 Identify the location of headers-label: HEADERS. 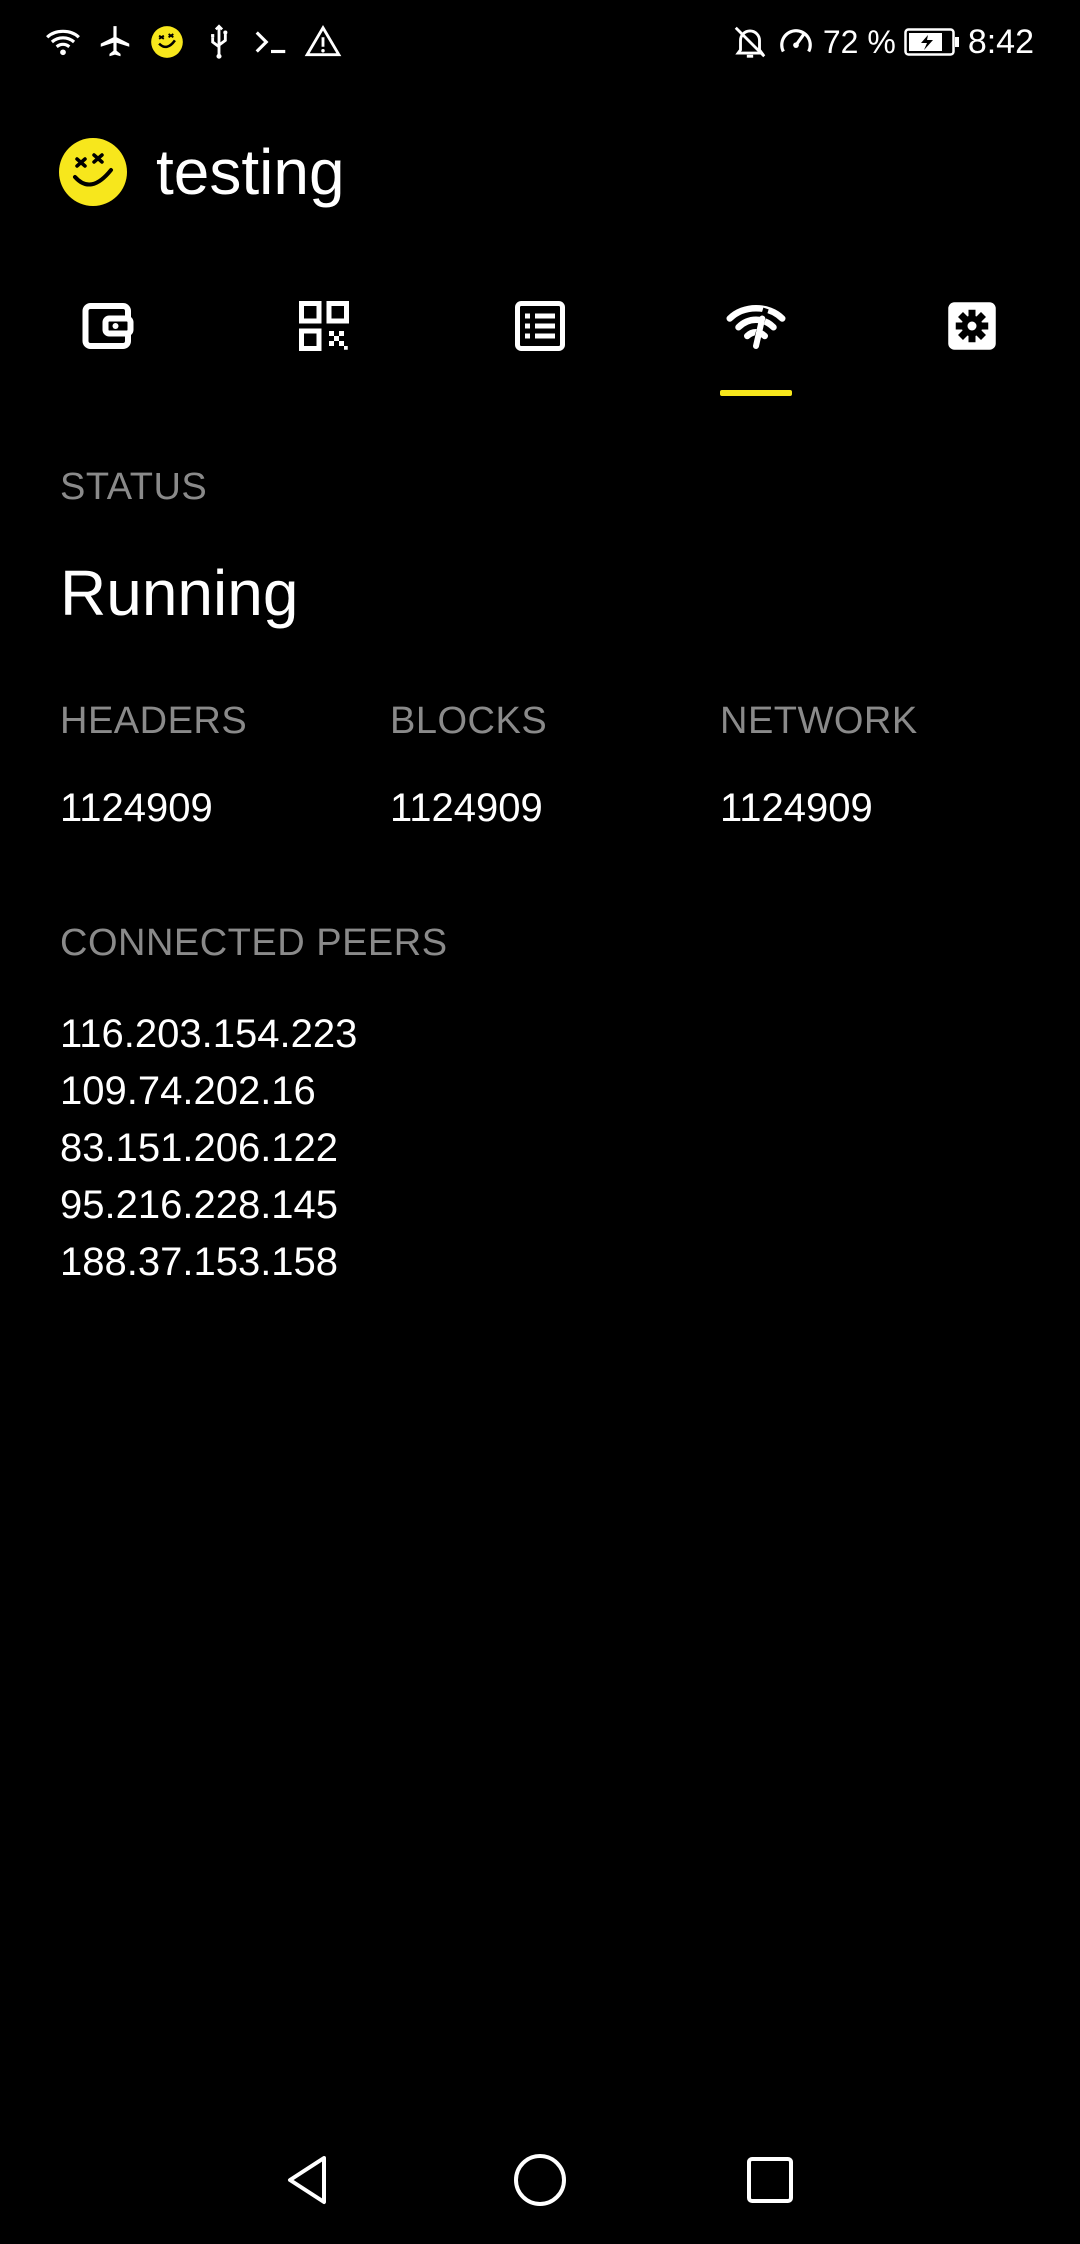
(154, 721).